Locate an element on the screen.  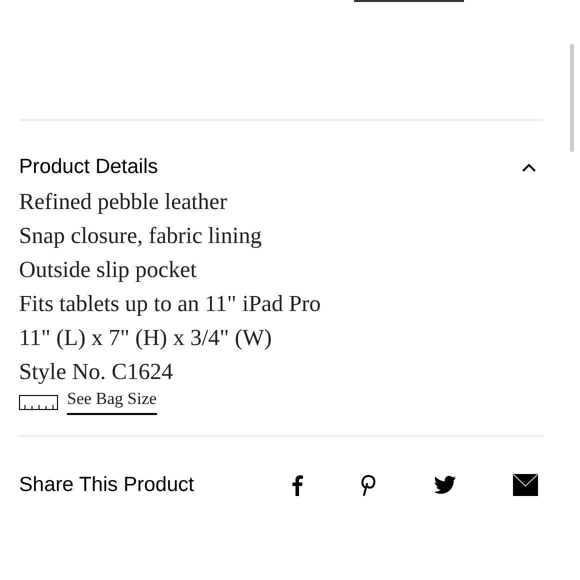
size-link: See Bag Size is located at coordinates (112, 402).